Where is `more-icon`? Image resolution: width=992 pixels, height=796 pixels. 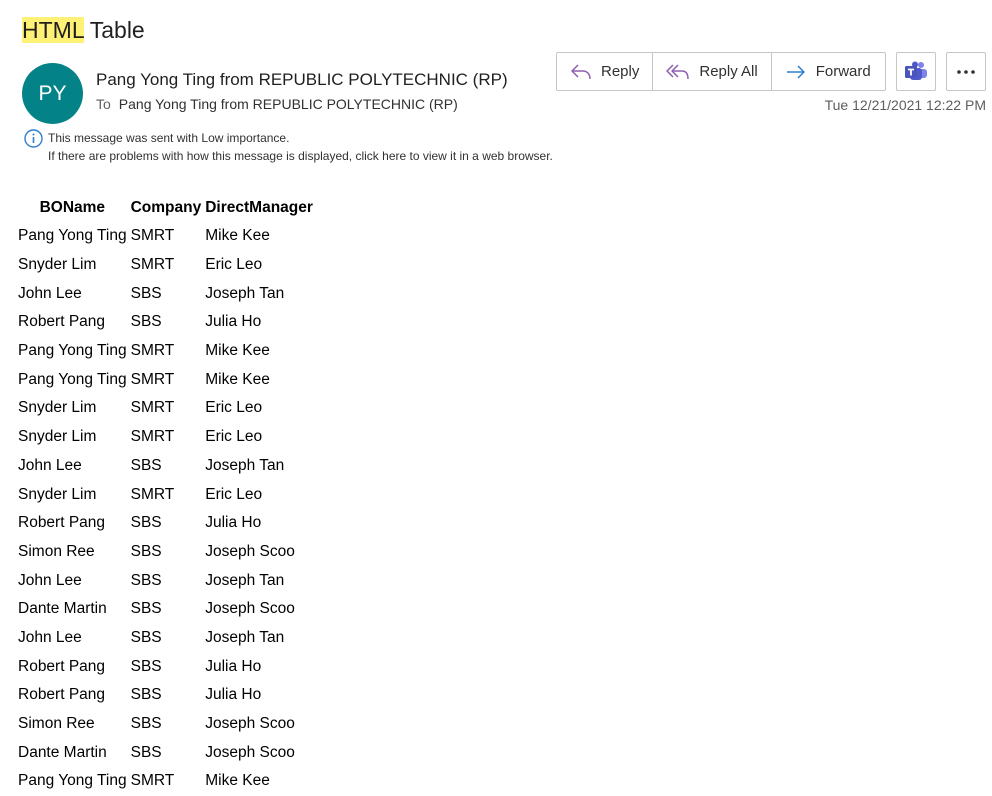 more-icon is located at coordinates (966, 71).